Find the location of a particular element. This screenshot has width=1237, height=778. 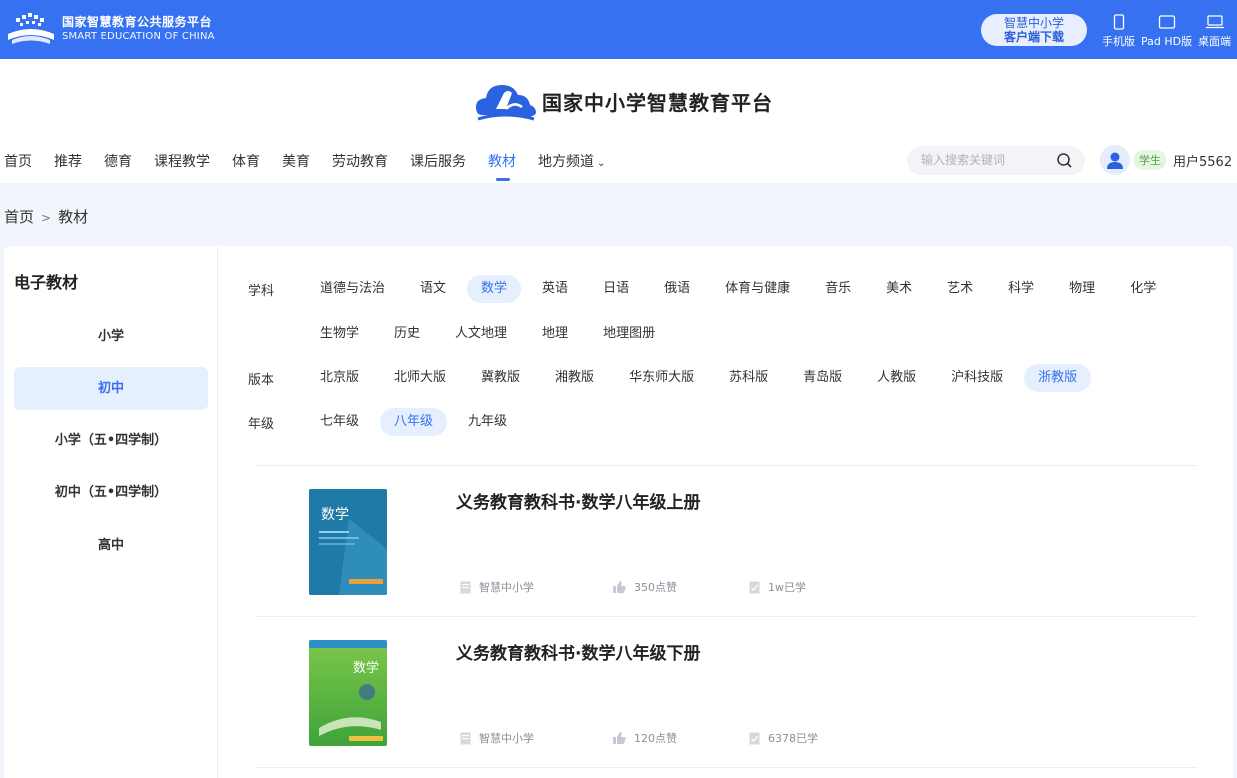

subject-chip: 物理 is located at coordinates (1082, 289).